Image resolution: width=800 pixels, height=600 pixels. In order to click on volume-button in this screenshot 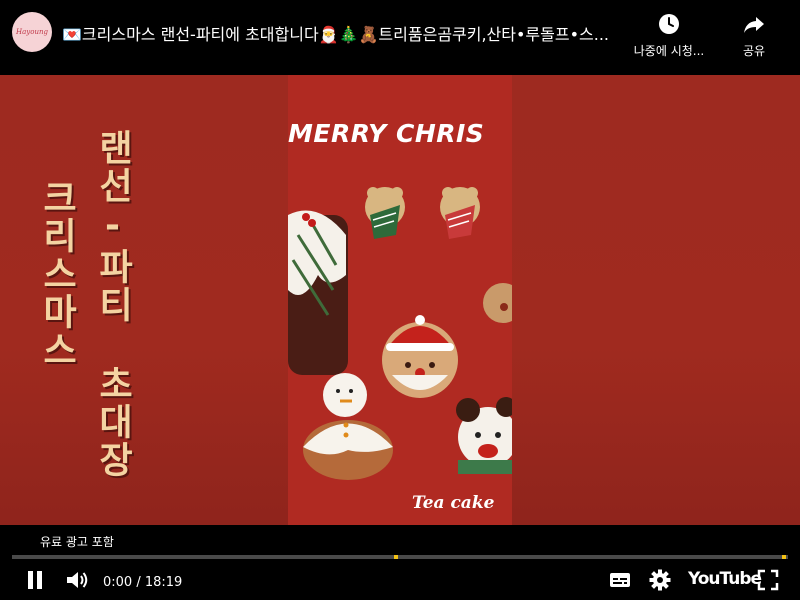, I will do `click(77, 580)`.